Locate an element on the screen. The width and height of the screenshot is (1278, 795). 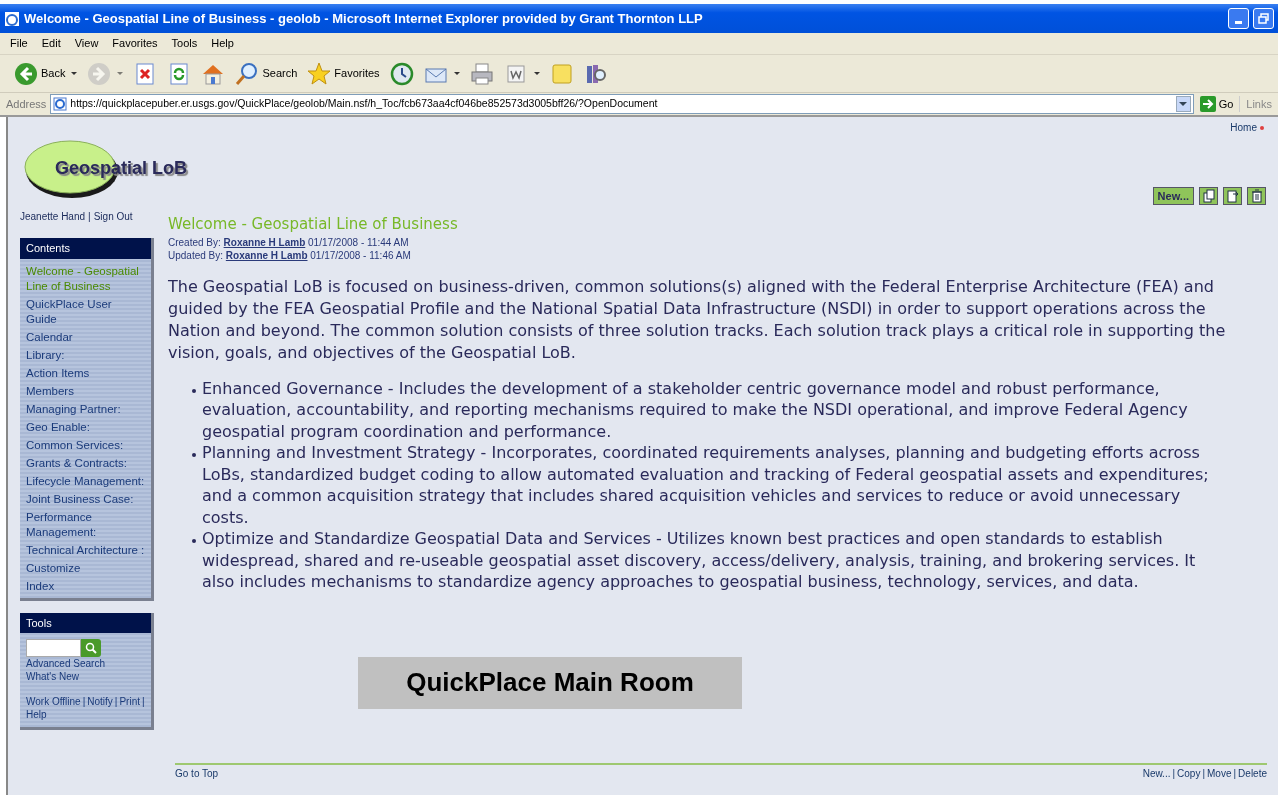
restore-icon is located at coordinates (1263, 18).